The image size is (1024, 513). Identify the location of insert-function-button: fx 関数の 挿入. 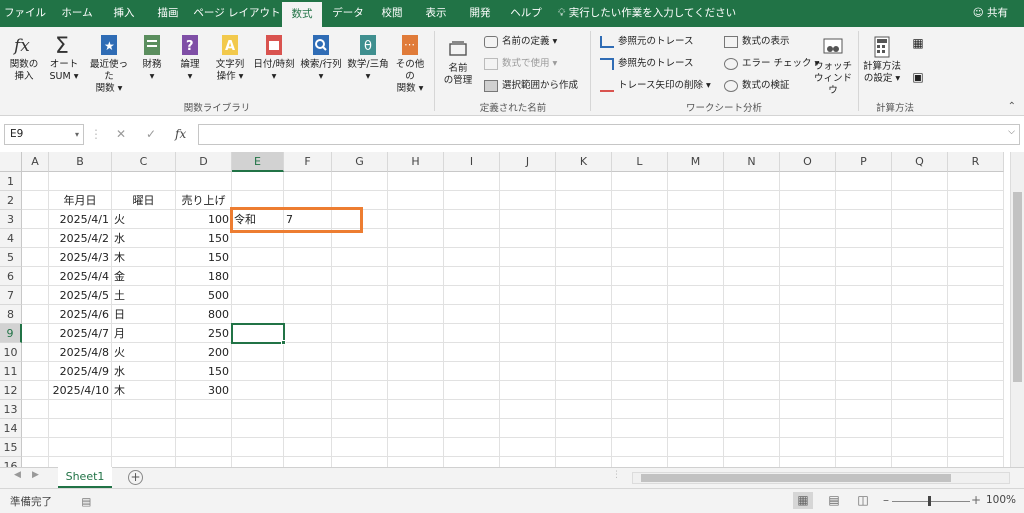
(24, 58).